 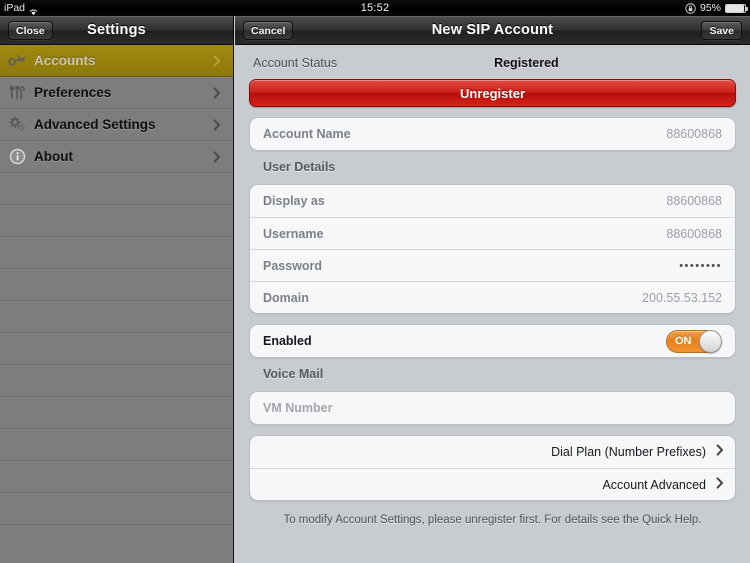 What do you see at coordinates (73, 92) in the screenshot?
I see `sidebar-item-label: Preferences` at bounding box center [73, 92].